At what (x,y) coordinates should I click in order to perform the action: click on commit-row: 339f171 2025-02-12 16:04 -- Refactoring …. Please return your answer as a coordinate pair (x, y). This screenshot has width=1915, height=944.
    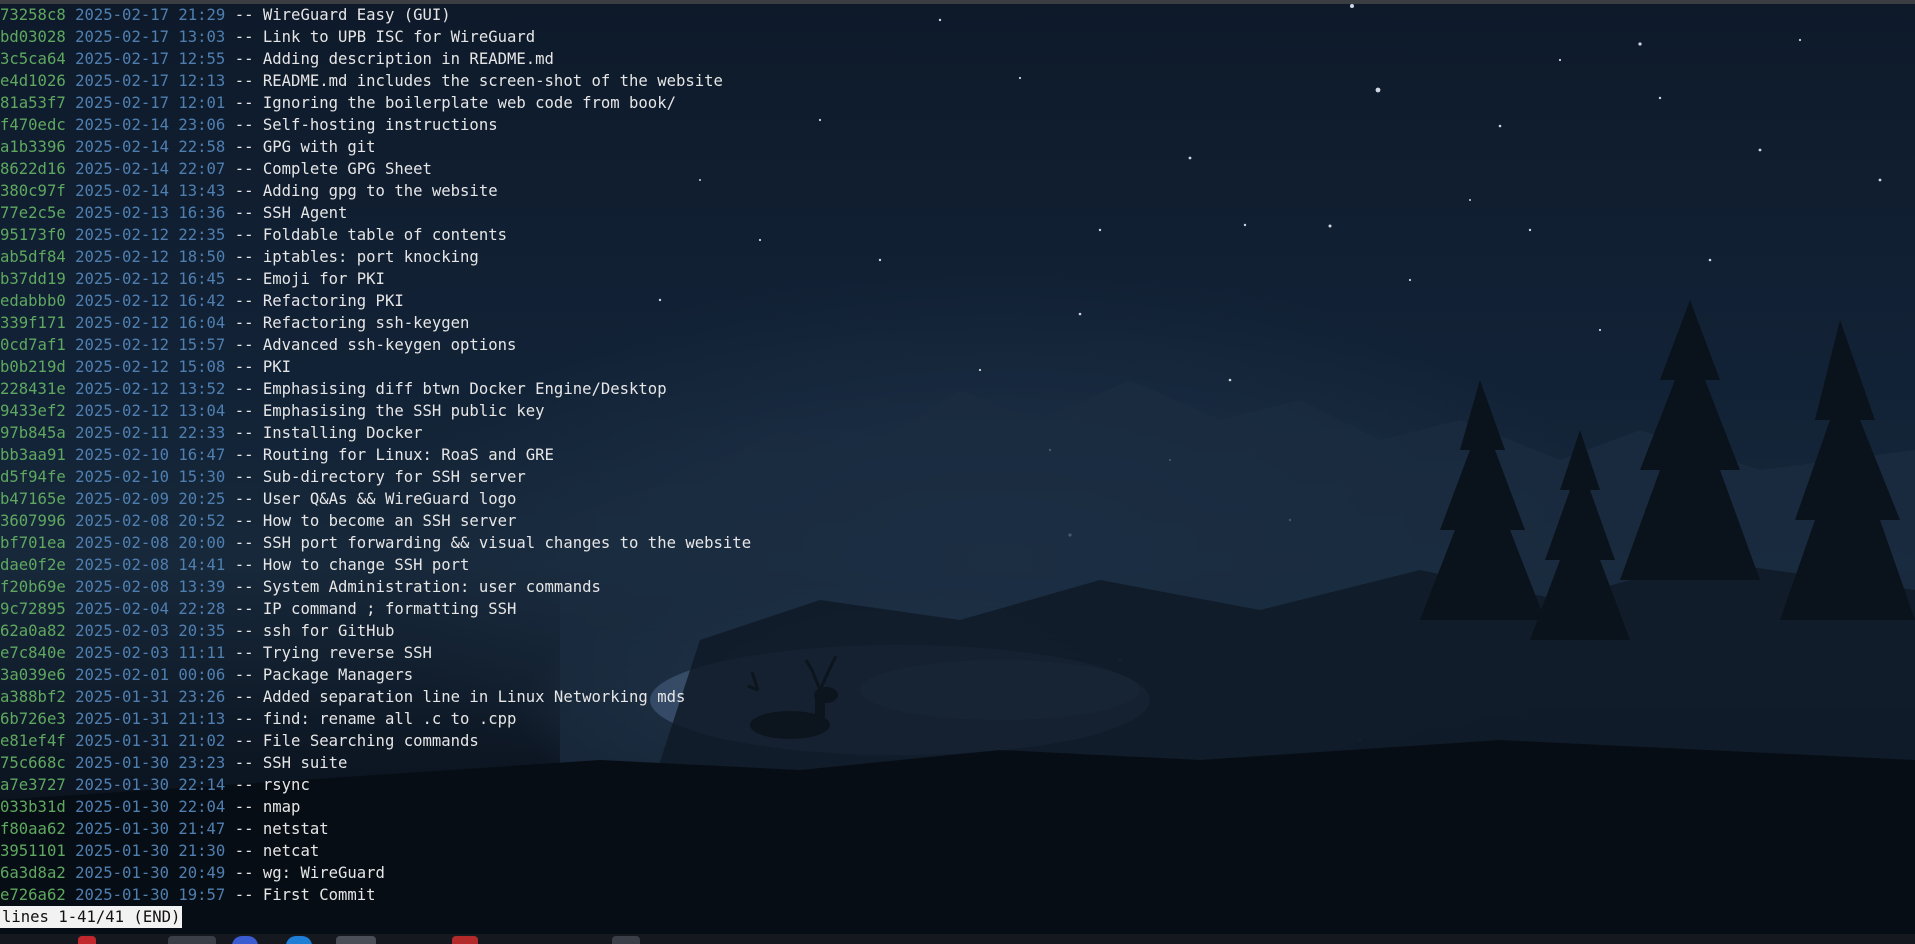
    Looking at the image, I should click on (375, 323).